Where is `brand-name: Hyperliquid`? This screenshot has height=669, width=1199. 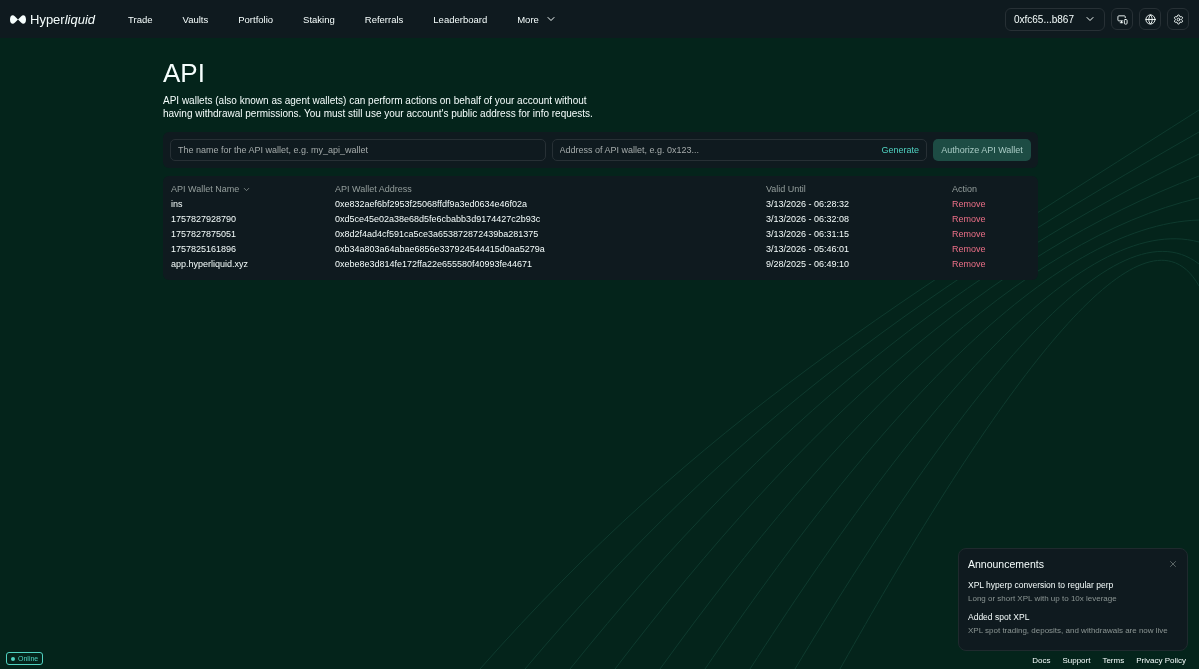 brand-name: Hyperliquid is located at coordinates (63, 19).